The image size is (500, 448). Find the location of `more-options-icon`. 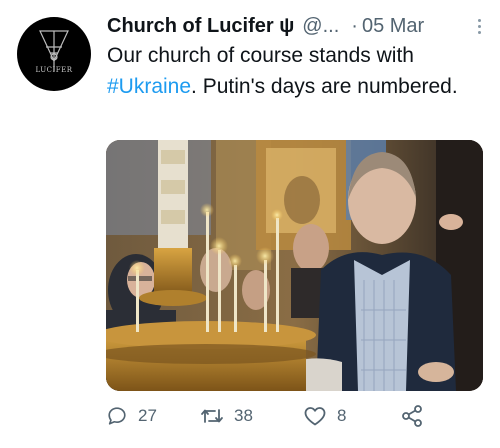

more-options-icon is located at coordinates (479, 26).